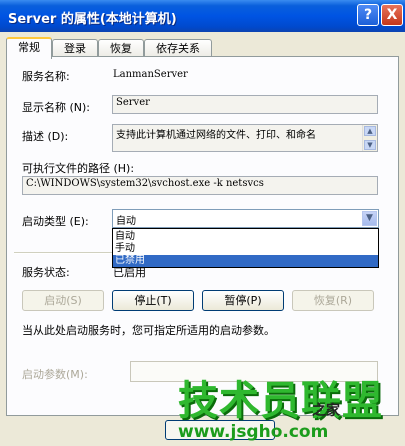  Describe the element at coordinates (370, 131) in the screenshot. I see `scroll-up-icon: ▲` at that location.